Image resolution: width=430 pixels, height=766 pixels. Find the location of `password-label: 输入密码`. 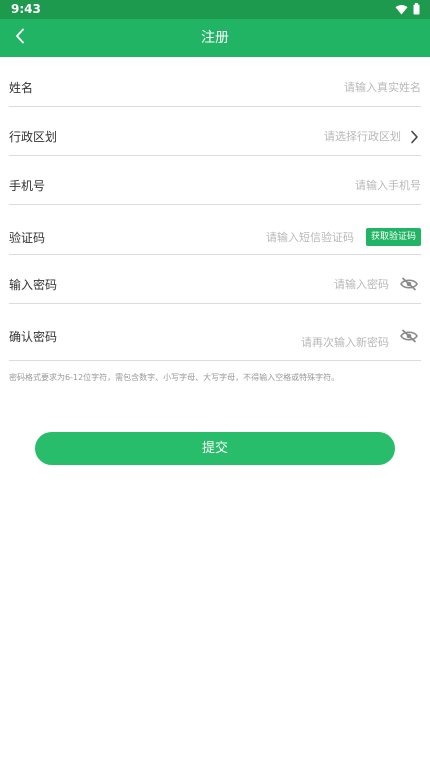

password-label: 输入密码 is located at coordinates (33, 285).